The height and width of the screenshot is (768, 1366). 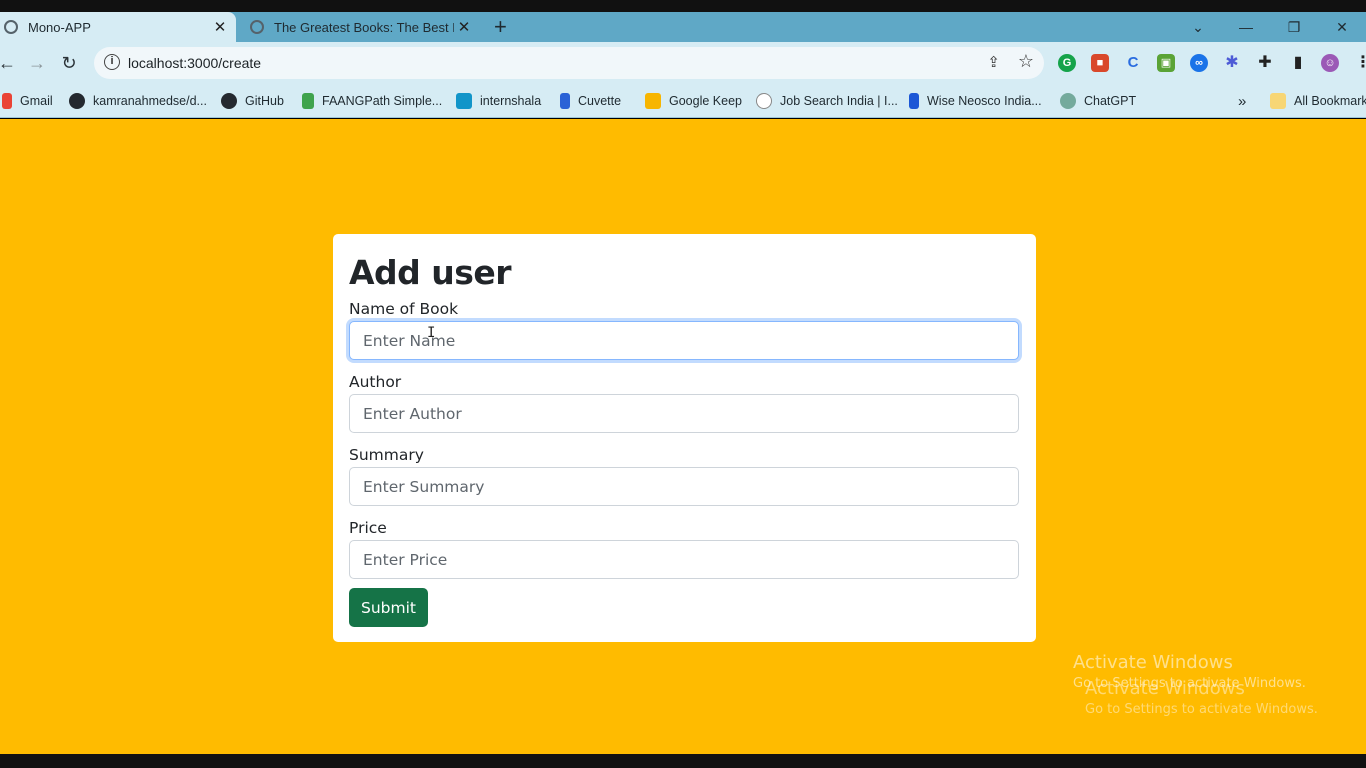 I want to click on bookmark-star-icon: ☆, so click(x=1026, y=61).